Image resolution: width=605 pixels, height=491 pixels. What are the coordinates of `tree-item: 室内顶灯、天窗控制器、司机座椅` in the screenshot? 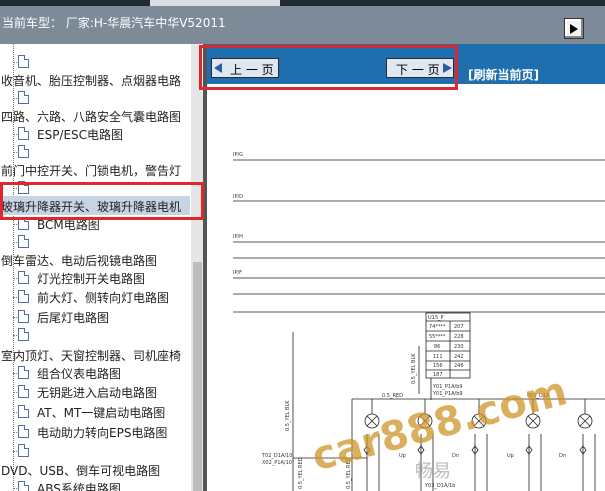 It's located at (95, 354).